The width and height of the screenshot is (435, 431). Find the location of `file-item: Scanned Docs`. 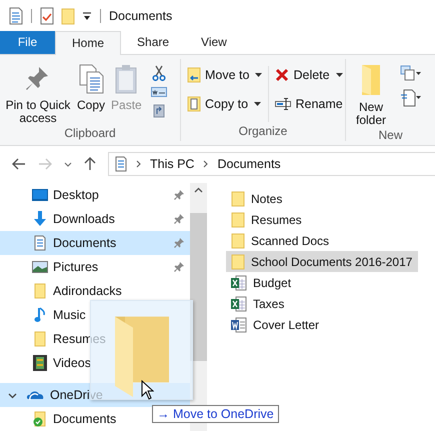

file-item: Scanned Docs is located at coordinates (321, 240).